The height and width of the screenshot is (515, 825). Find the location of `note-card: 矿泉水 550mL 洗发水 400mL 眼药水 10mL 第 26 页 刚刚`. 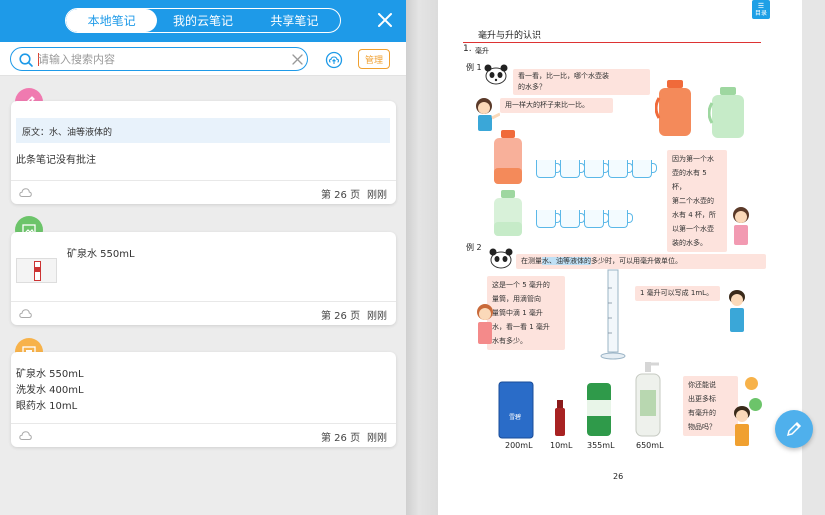

note-card: 矿泉水 550mL 洗发水 400mL 眼药水 10mL 第 26 页 刚刚 is located at coordinates (203, 399).